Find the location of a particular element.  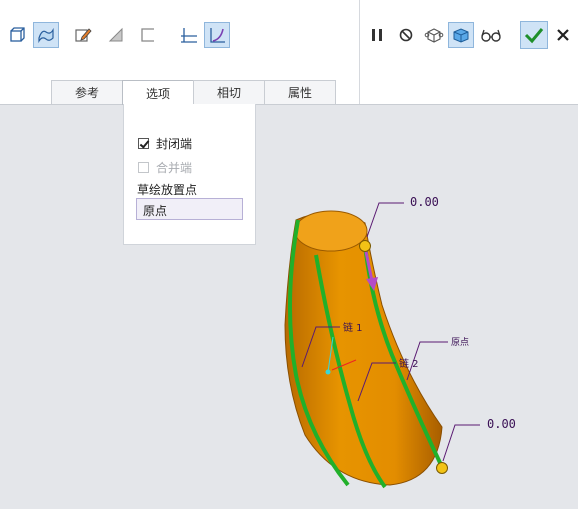

pause-icon is located at coordinates (377, 35).